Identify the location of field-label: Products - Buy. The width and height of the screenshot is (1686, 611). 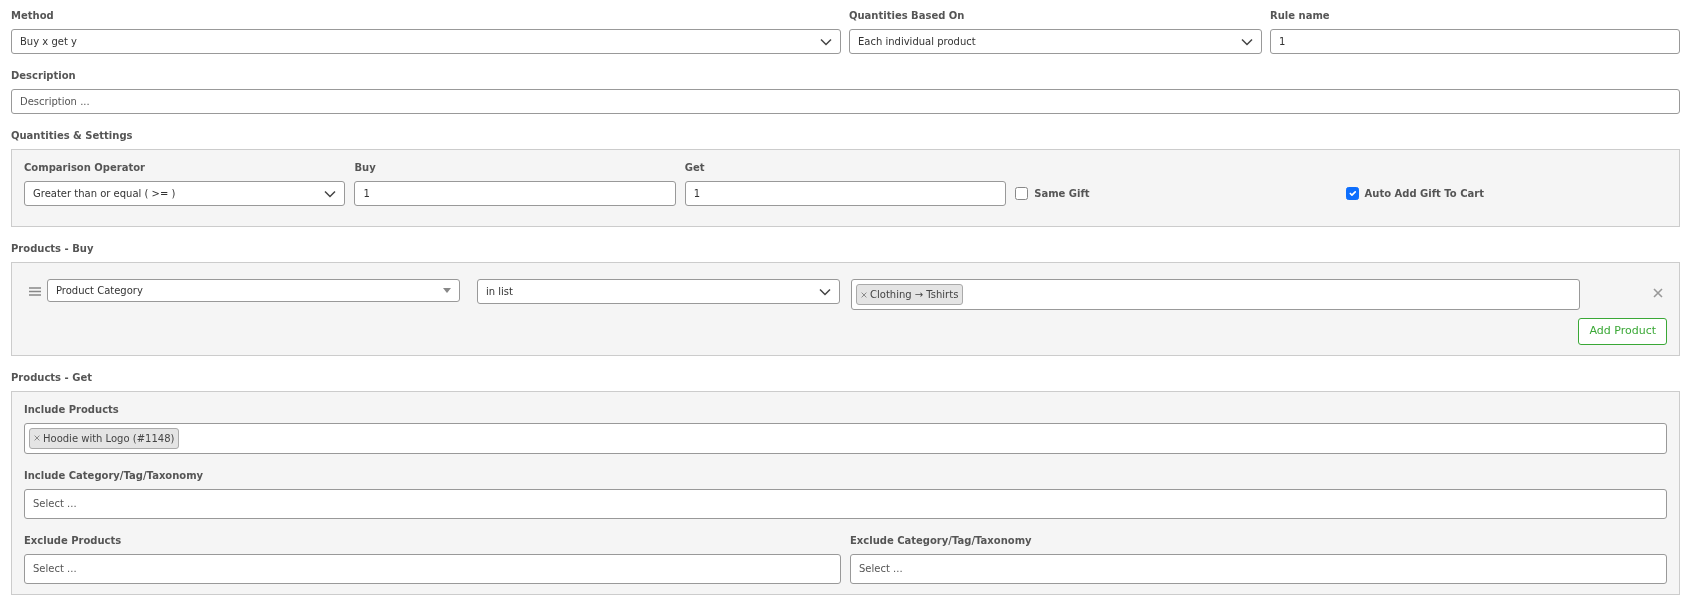
(52, 249).